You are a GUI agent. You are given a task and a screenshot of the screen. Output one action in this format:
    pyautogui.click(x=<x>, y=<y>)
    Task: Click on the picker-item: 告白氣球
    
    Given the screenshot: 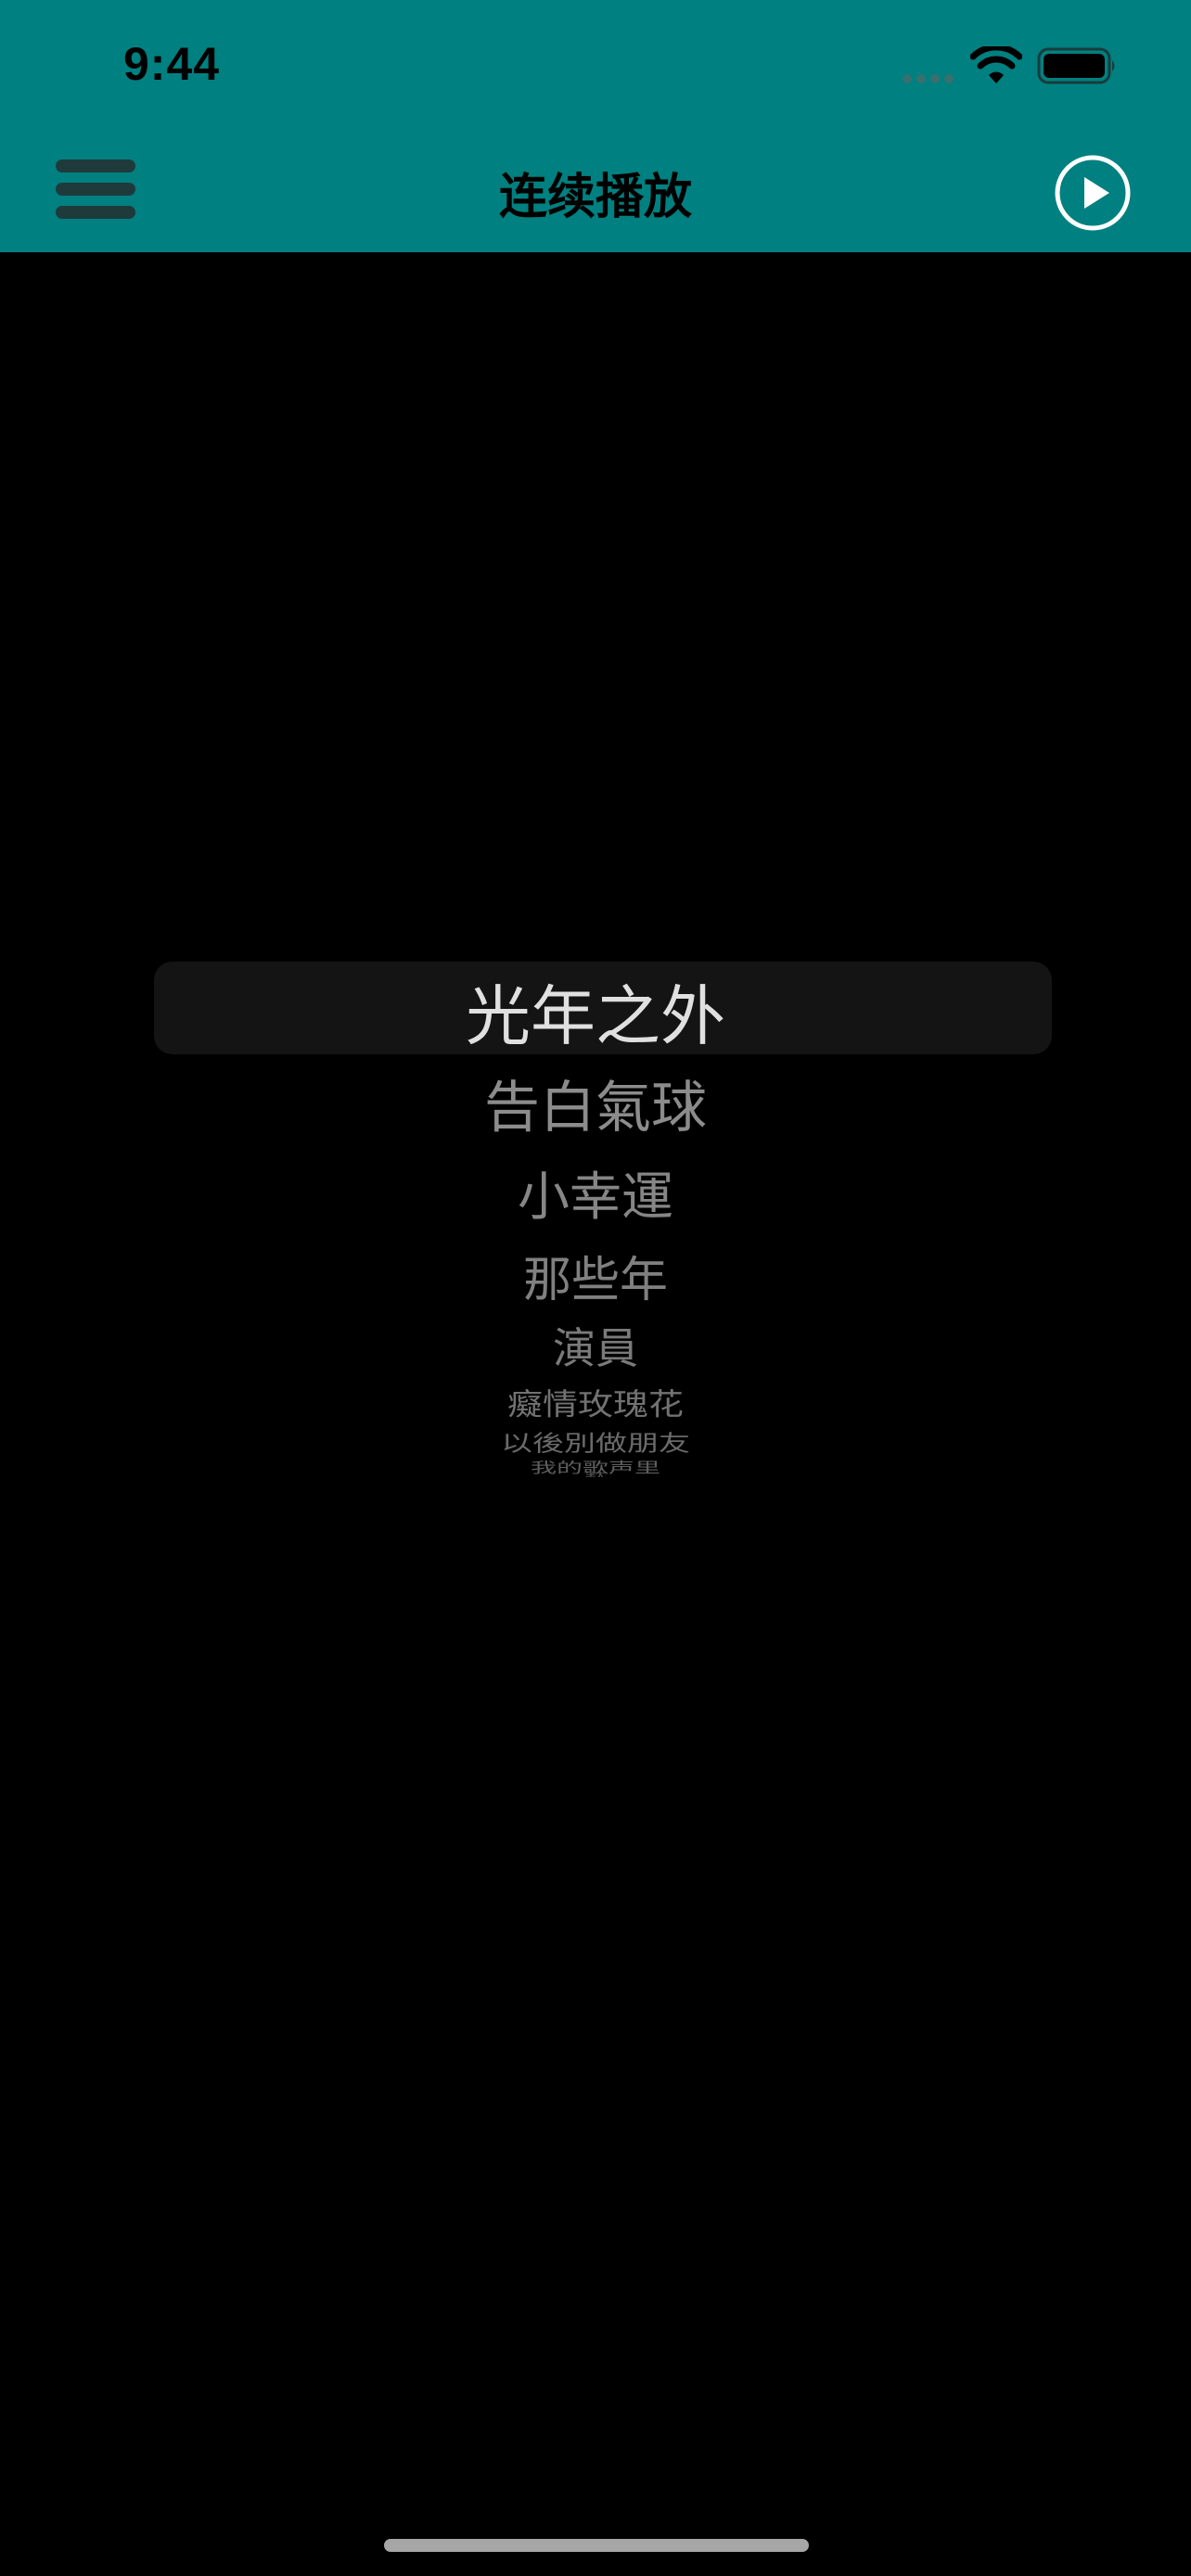 What is the action you would take?
    pyautogui.click(x=595, y=1103)
    